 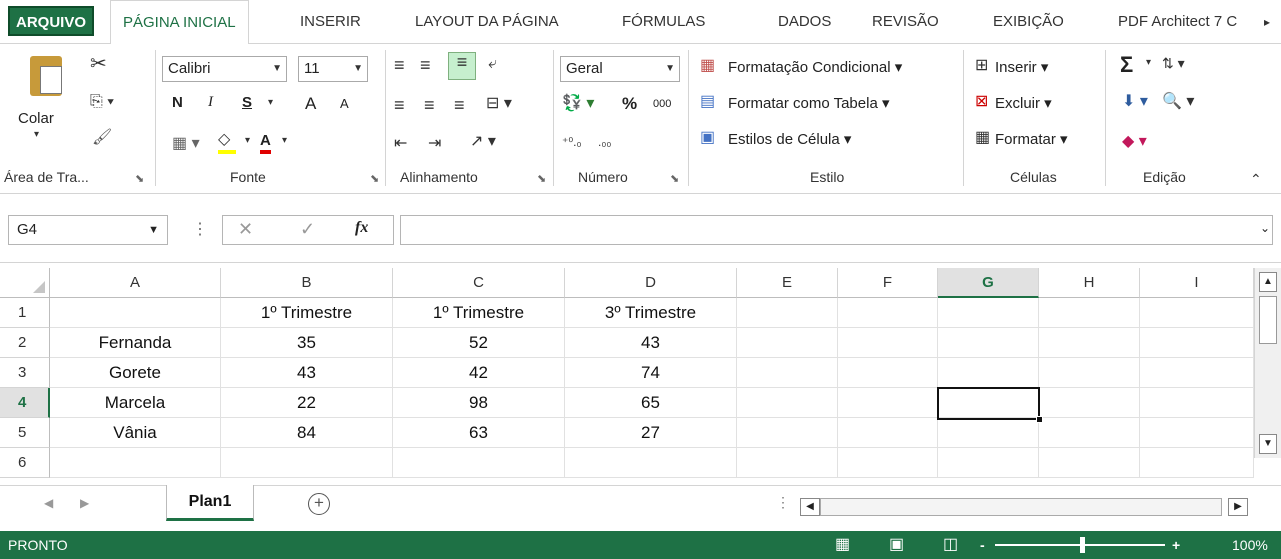 What do you see at coordinates (651, 403) in the screenshot?
I see `cell-d4: 65` at bounding box center [651, 403].